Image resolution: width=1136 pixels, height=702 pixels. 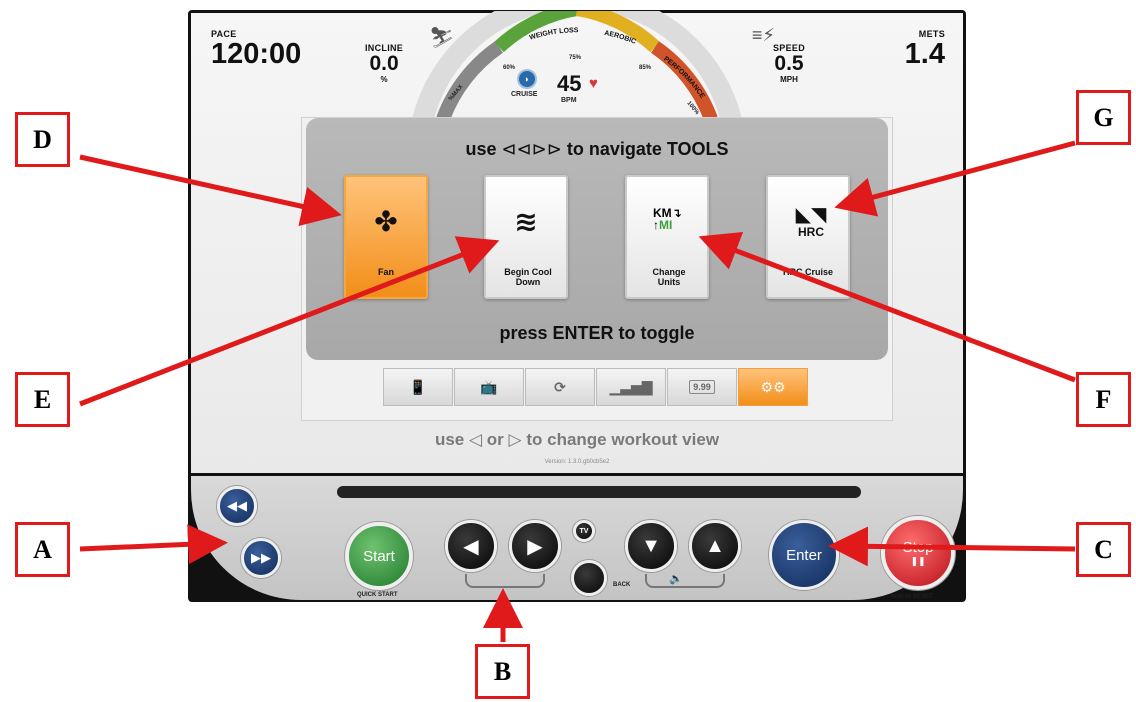 I want to click on gauge-center: ◗ CRUISE 45 ♥ BPM, so click(x=574, y=94).